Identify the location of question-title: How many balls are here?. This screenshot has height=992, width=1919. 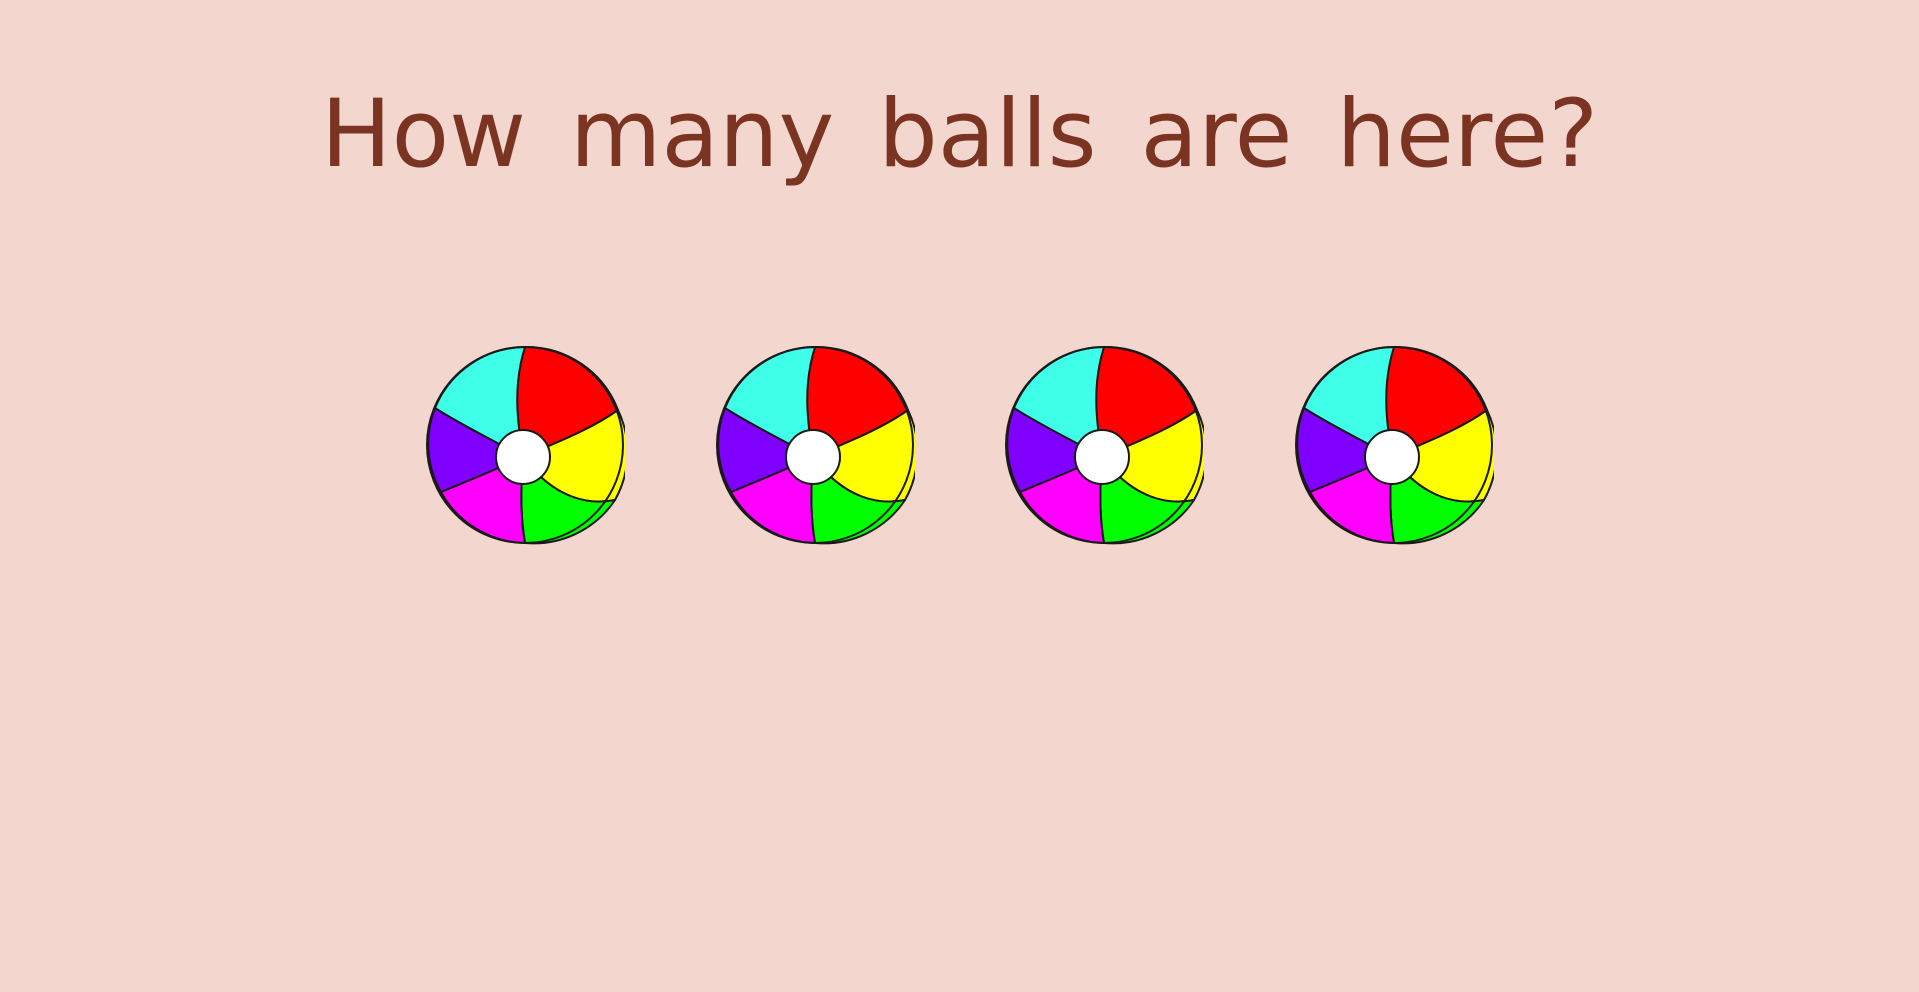
(959, 134).